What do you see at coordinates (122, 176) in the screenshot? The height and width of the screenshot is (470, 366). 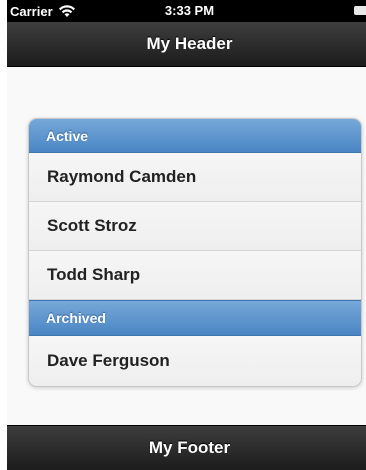 I see `list-item-label: Raymond Camden` at bounding box center [122, 176].